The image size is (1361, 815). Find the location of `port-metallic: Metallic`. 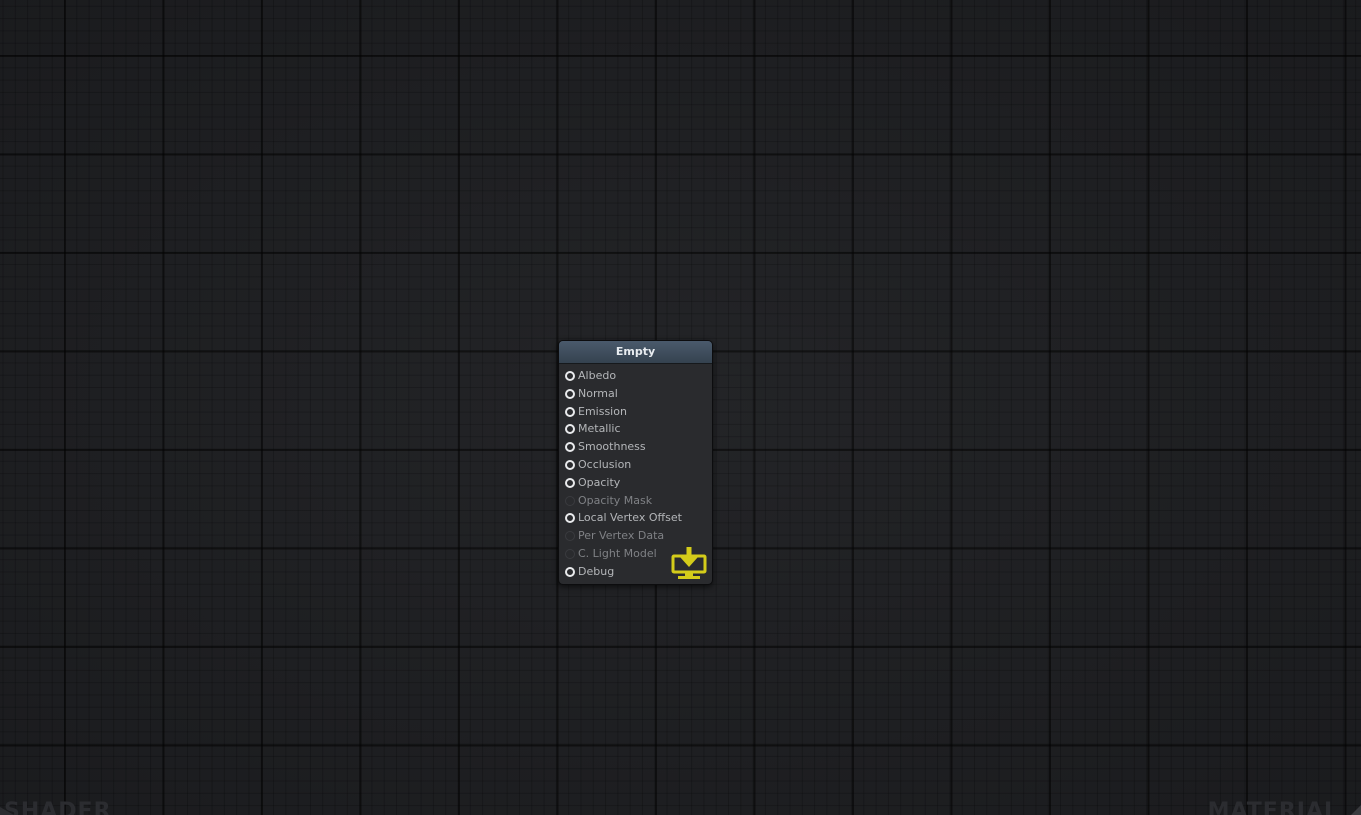

port-metallic: Metallic is located at coordinates (635, 429).